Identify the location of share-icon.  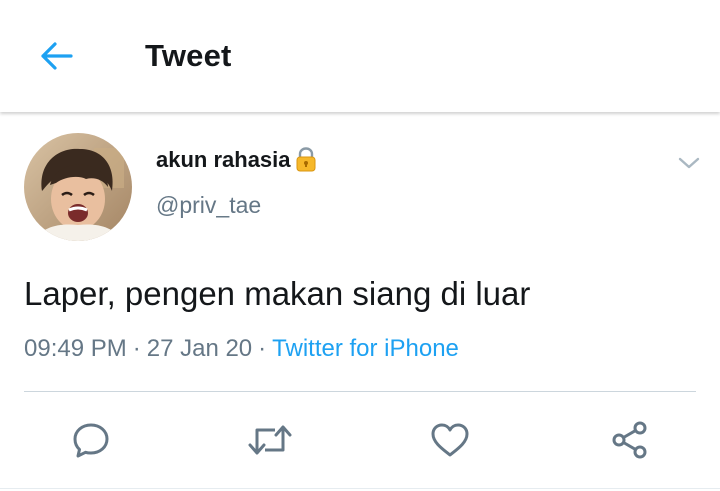
(629, 440).